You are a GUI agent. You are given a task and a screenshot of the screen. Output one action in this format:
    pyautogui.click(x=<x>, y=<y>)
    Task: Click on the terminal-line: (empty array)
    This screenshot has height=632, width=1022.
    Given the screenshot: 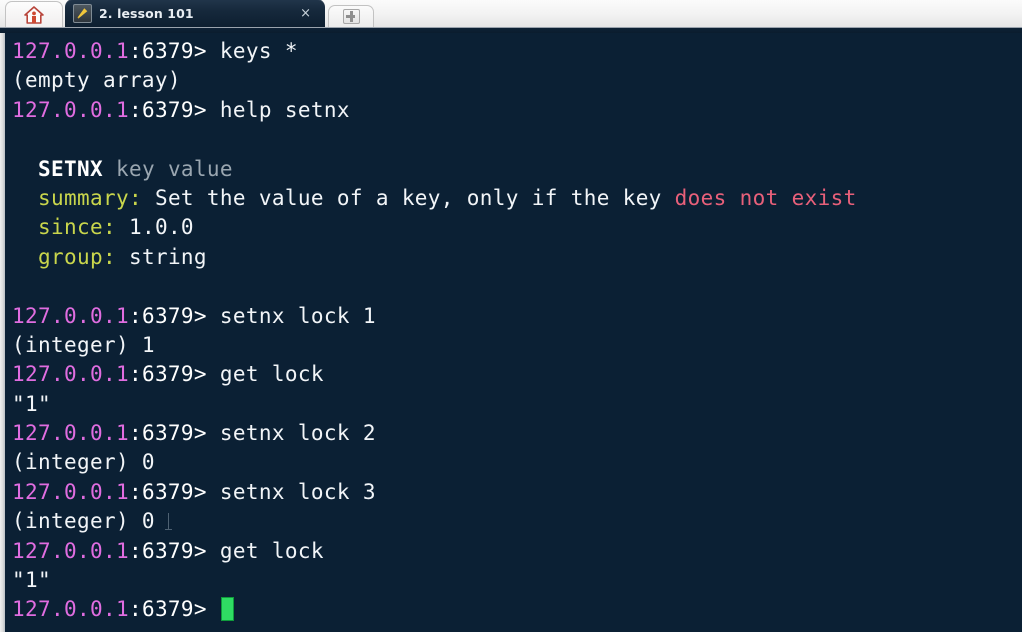 What is the action you would take?
    pyautogui.click(x=517, y=80)
    